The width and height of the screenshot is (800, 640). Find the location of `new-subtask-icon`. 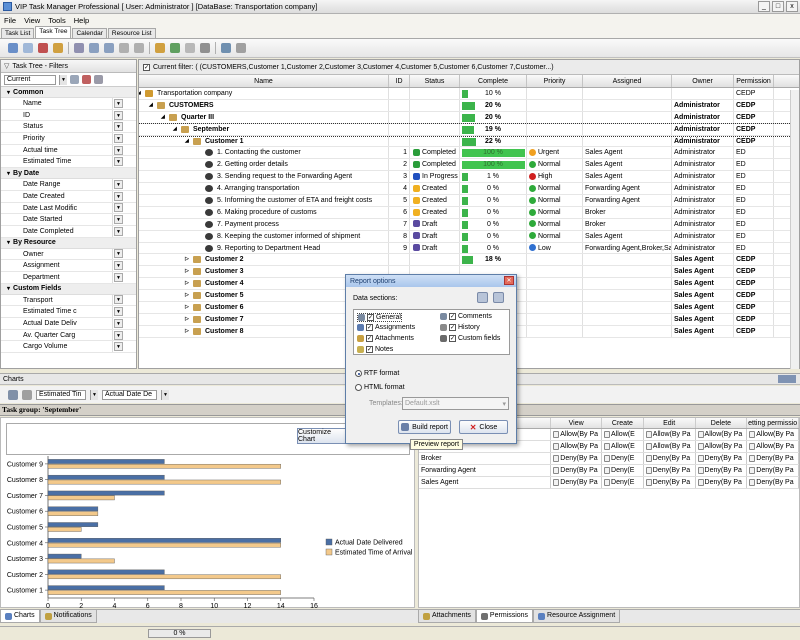

new-subtask-icon is located at coordinates (28, 48).